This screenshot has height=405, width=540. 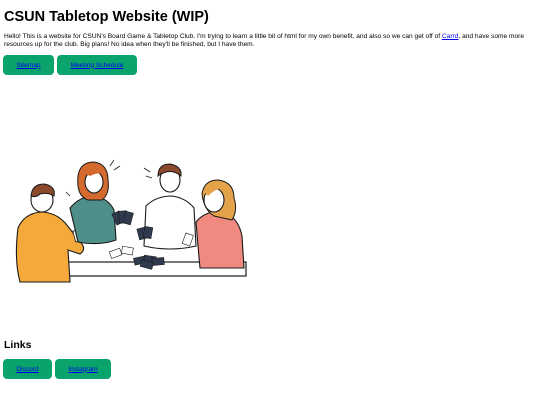 I want to click on player-white-shirt, so click(x=166, y=206).